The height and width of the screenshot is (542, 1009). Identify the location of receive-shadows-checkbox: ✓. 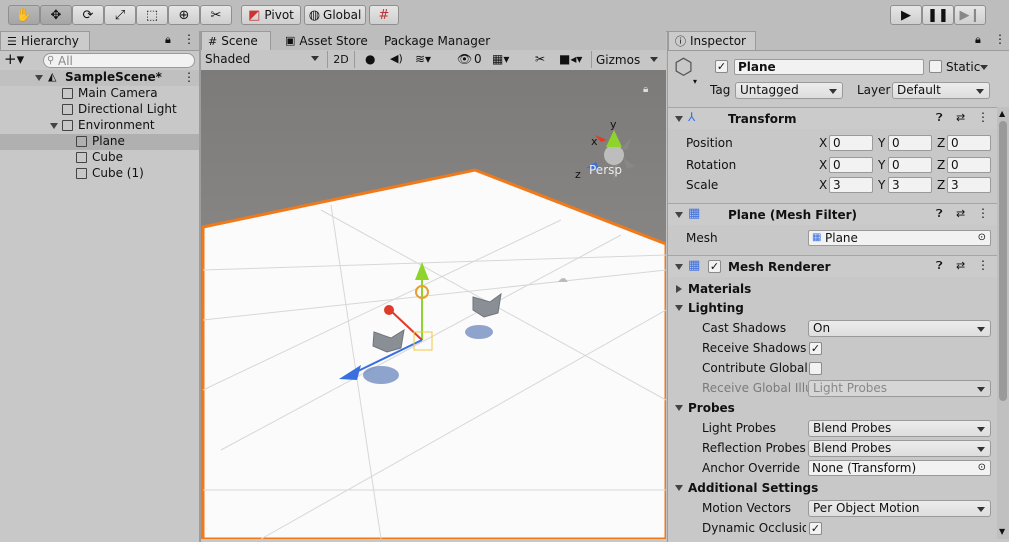
(815, 348).